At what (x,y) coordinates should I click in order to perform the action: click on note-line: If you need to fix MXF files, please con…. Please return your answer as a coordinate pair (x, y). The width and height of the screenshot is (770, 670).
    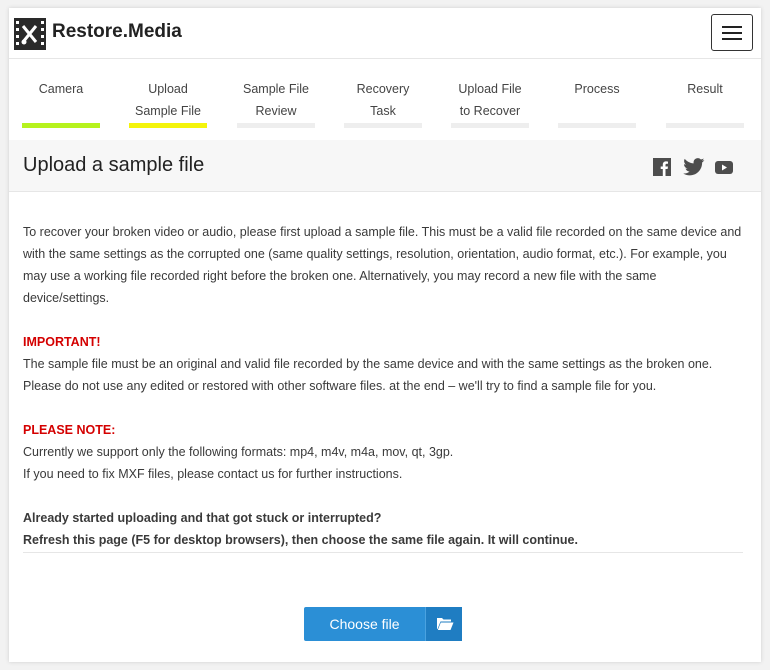
    Looking at the image, I should click on (213, 474).